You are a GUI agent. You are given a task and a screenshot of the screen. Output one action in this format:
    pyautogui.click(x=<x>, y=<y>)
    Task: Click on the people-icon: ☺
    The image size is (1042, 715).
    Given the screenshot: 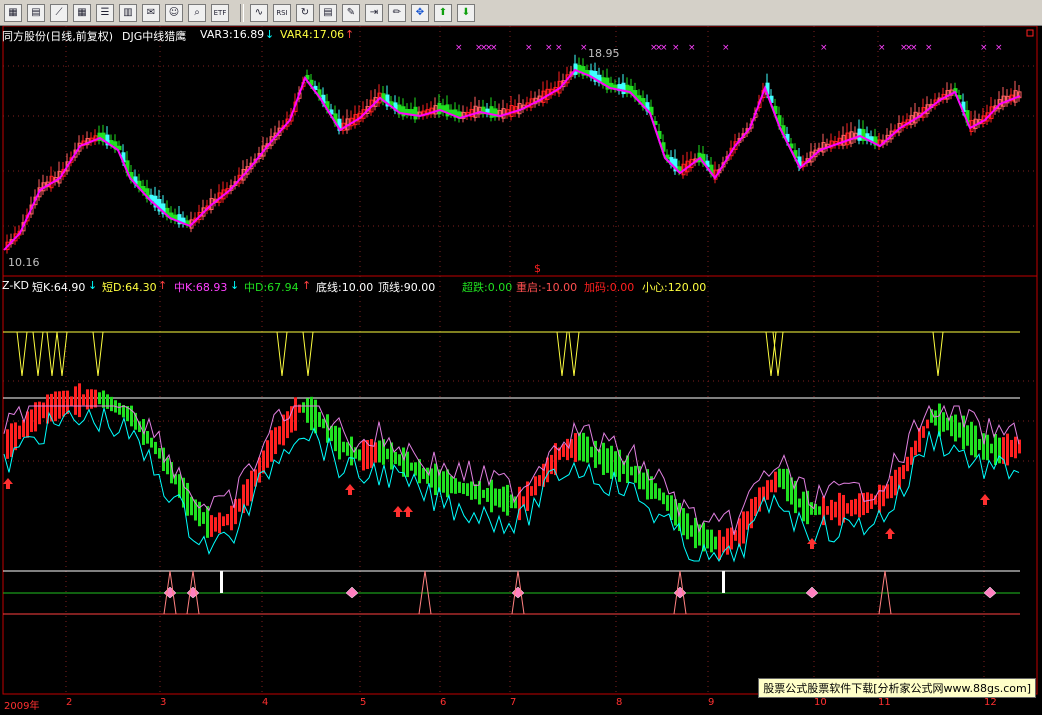 What is the action you would take?
    pyautogui.click(x=174, y=12)
    